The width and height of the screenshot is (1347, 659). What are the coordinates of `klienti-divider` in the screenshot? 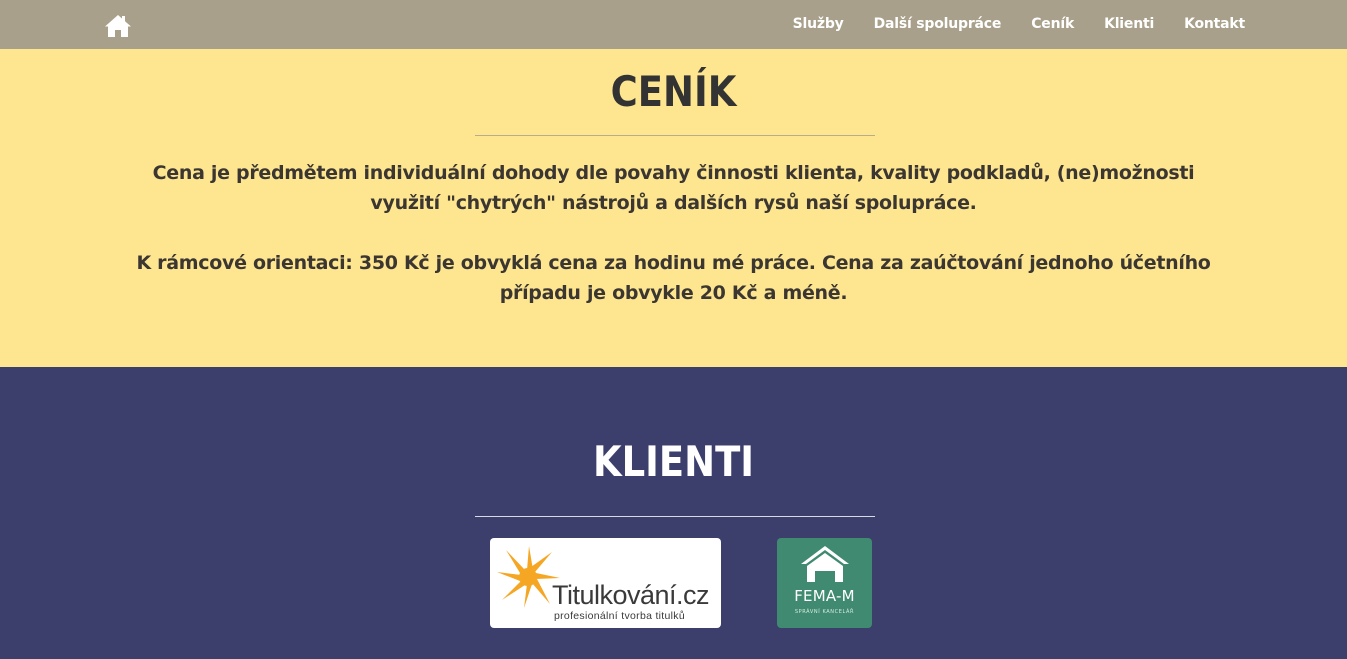 It's located at (675, 516).